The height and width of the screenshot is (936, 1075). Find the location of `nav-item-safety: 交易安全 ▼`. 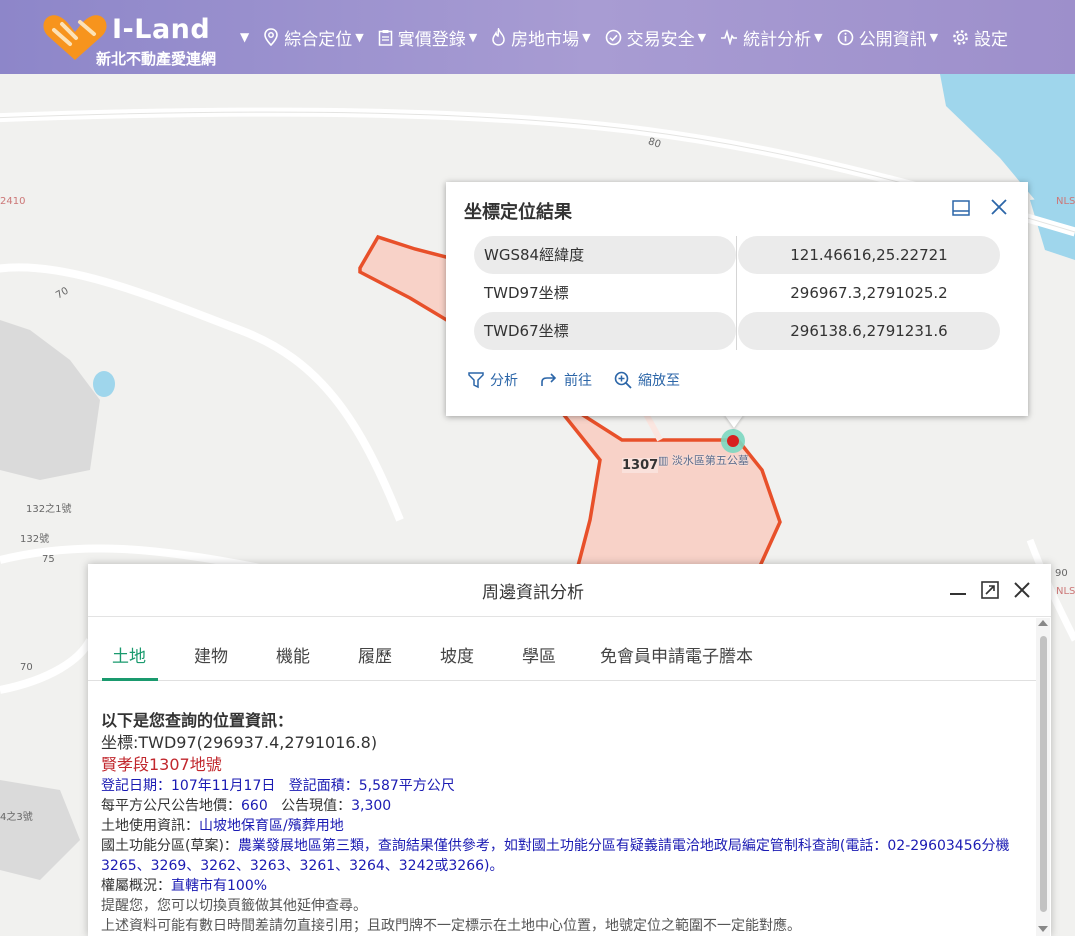

nav-item-safety: 交易安全 ▼ is located at coordinates (655, 37).